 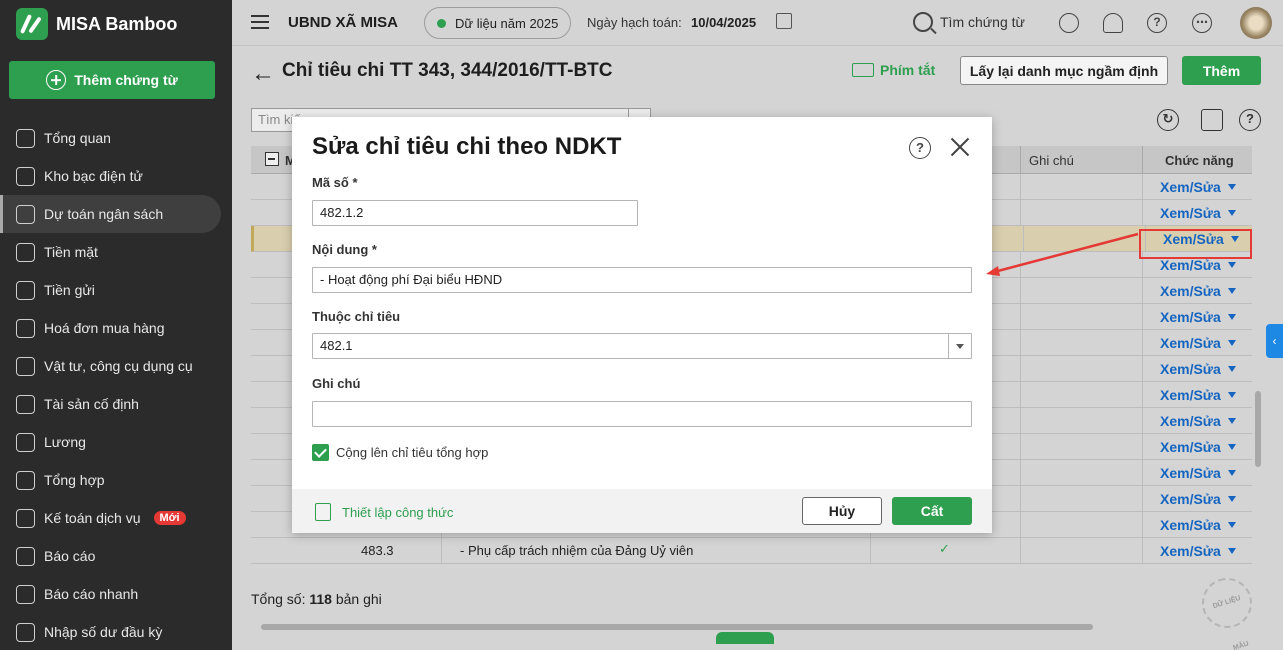 What do you see at coordinates (96, 24) in the screenshot?
I see `brand: MISA Bamboo` at bounding box center [96, 24].